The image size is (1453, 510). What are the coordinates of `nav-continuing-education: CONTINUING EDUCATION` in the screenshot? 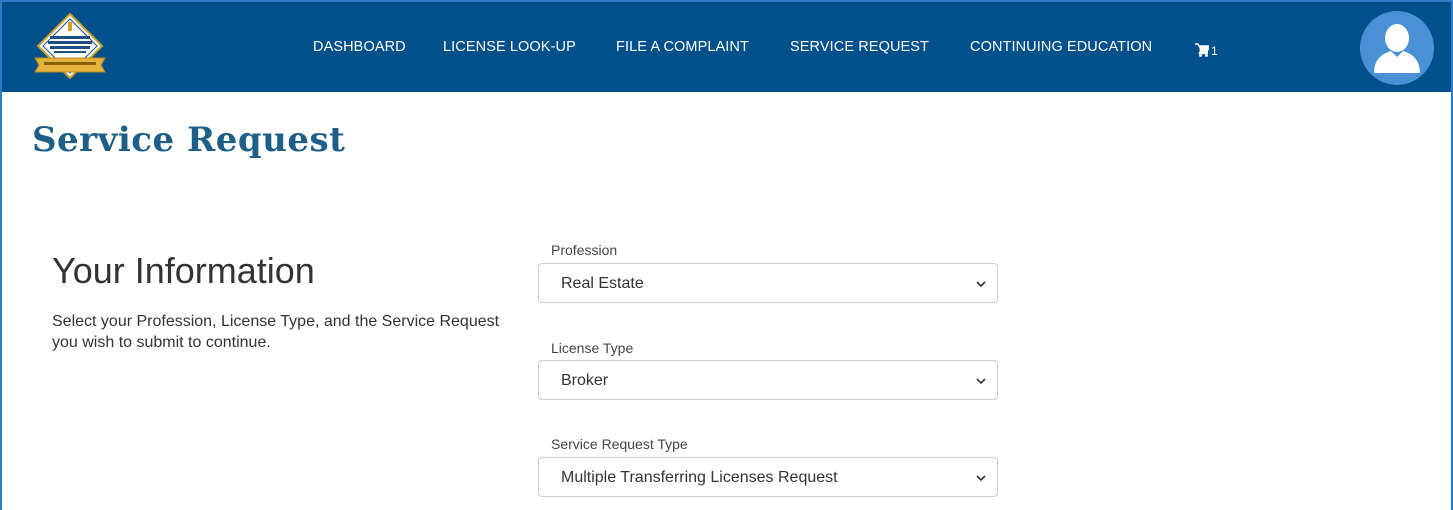 It's located at (1061, 47).